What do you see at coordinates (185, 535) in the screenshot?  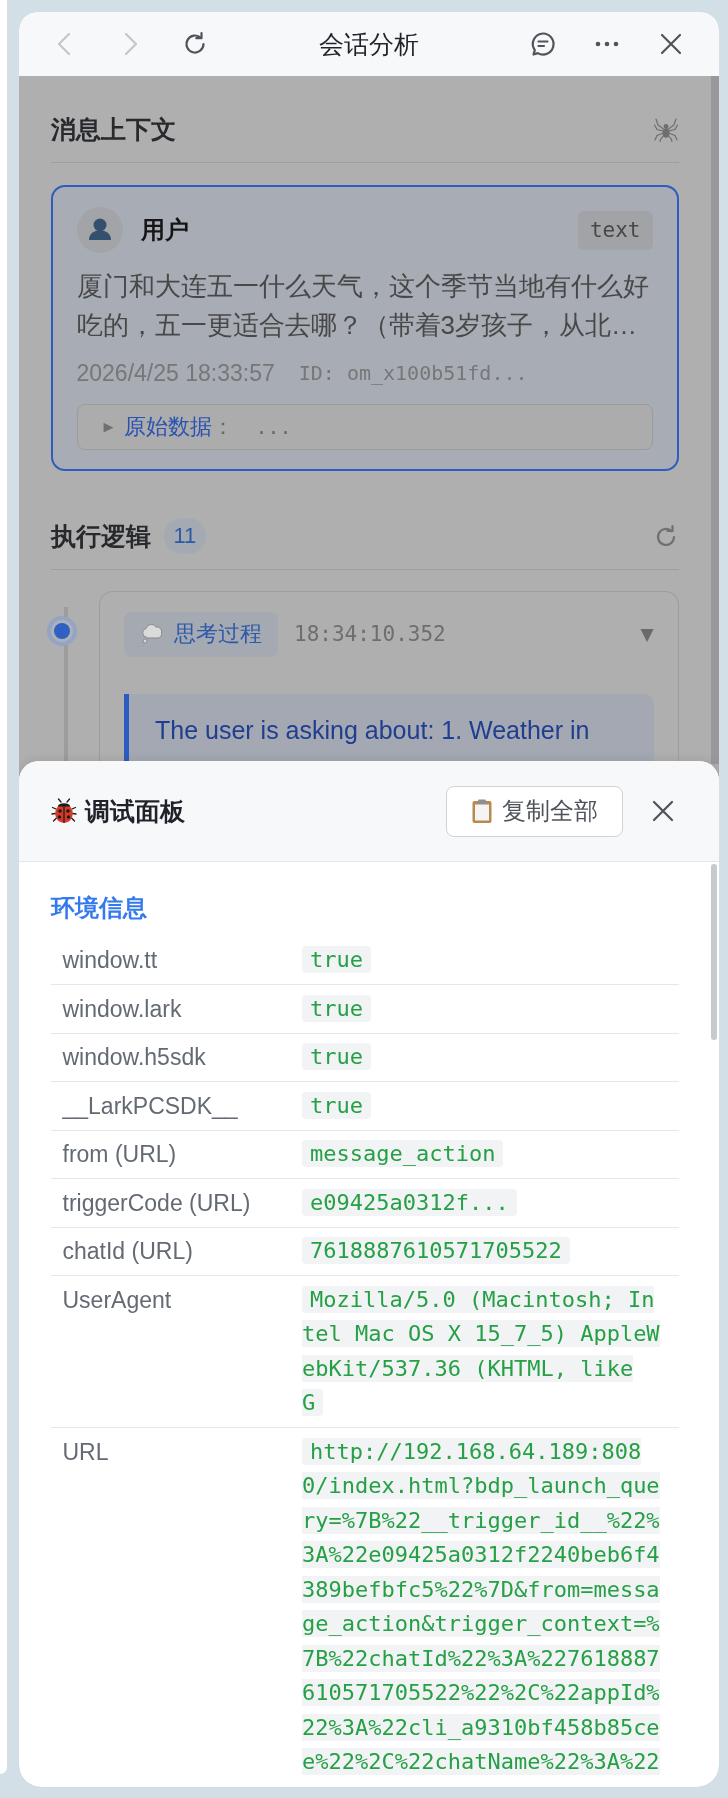 I see `count-badge: 11` at bounding box center [185, 535].